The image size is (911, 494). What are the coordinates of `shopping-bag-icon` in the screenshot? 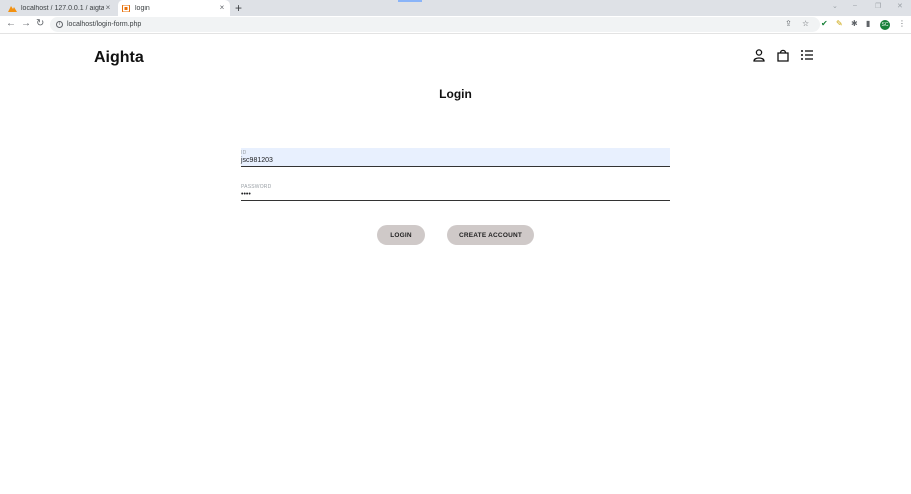 It's located at (783, 55).